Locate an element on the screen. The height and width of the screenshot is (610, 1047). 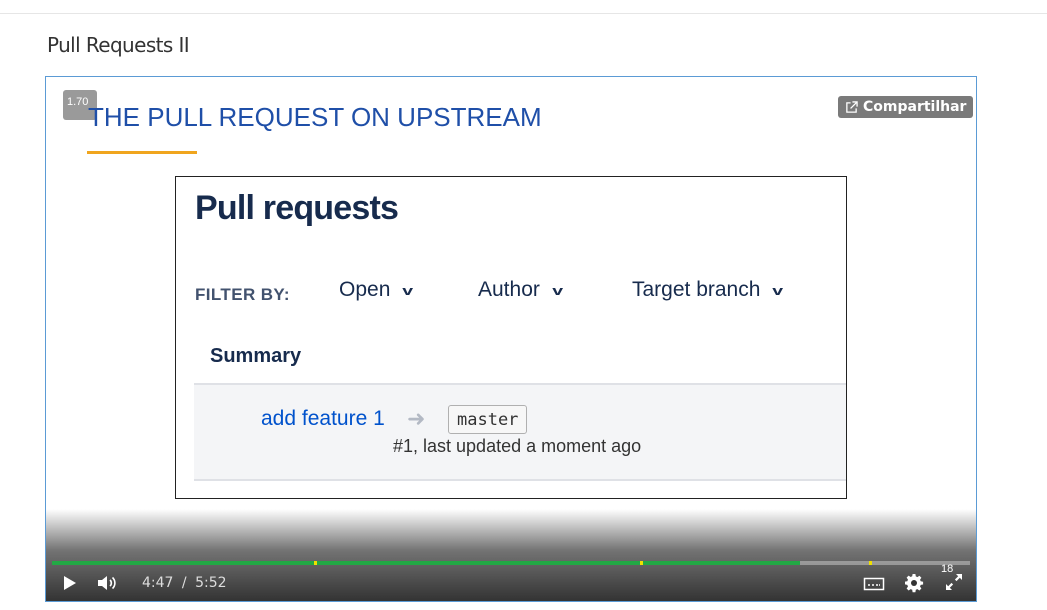
filter-open: Open v is located at coordinates (376, 290).